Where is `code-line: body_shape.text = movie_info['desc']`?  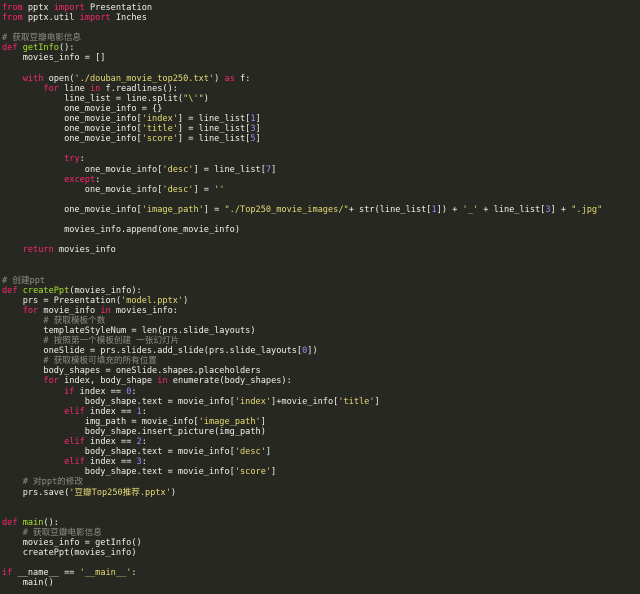 code-line: body_shape.text = movie_info['desc'] is located at coordinates (320, 452).